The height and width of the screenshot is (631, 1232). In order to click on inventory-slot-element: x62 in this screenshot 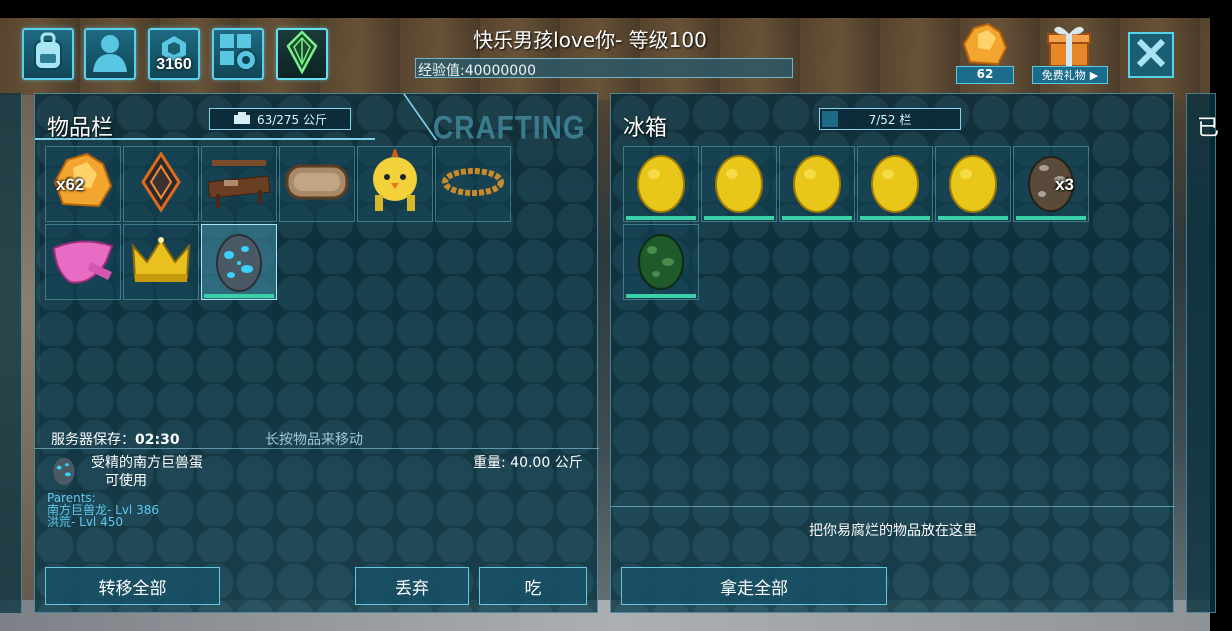, I will do `click(83, 184)`.